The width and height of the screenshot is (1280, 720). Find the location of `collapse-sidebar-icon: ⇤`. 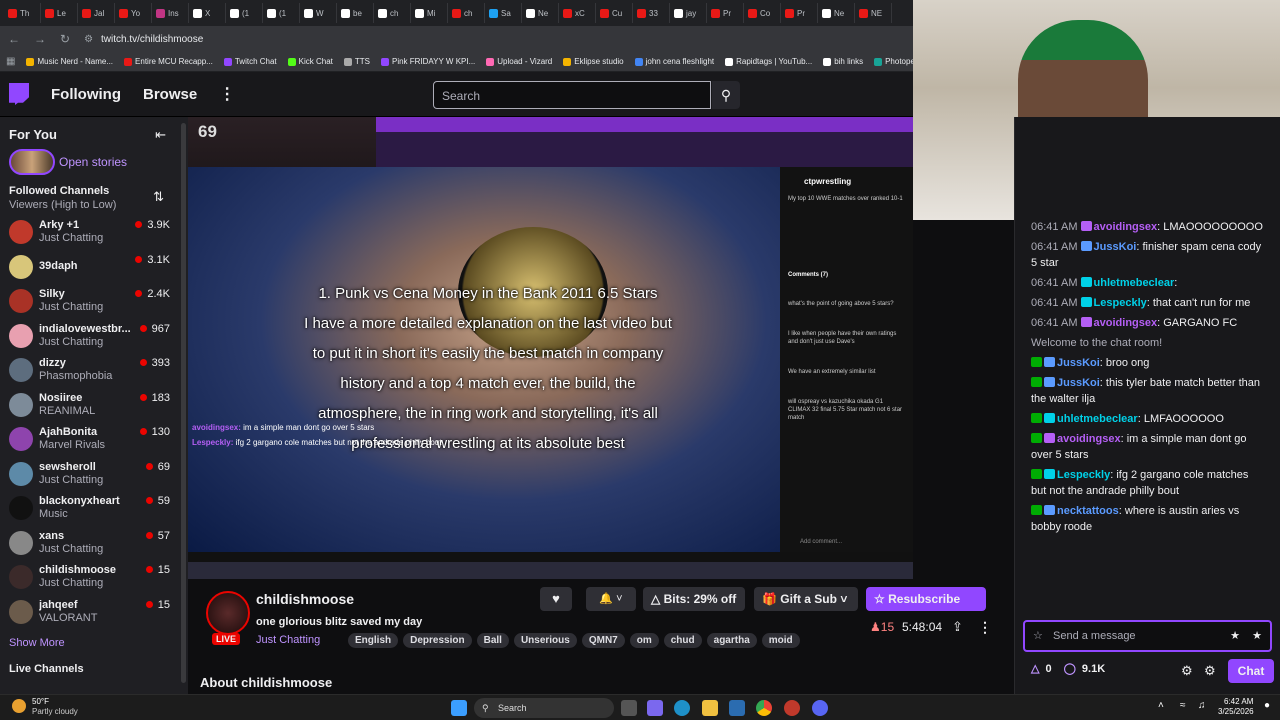

collapse-sidebar-icon: ⇤ is located at coordinates (160, 137).